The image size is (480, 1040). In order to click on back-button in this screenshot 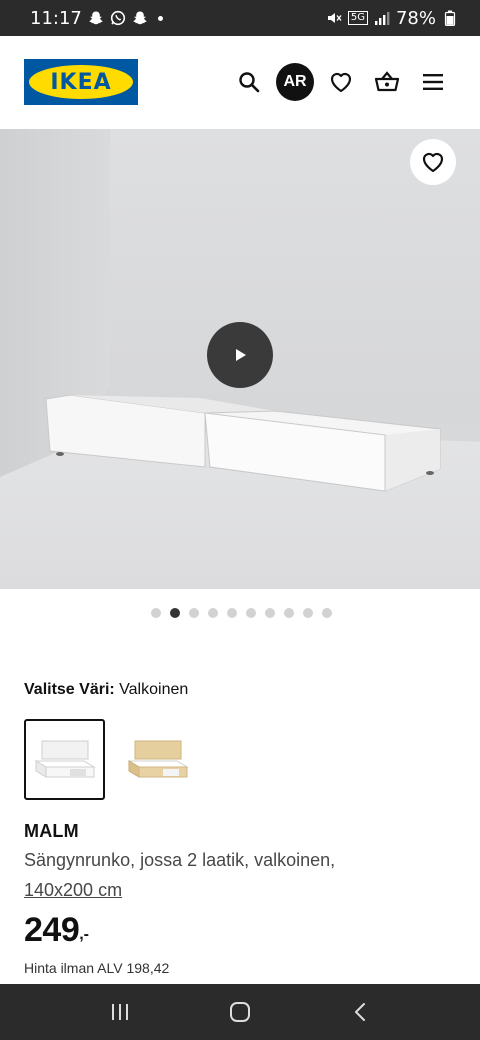, I will do `click(360, 1012)`.